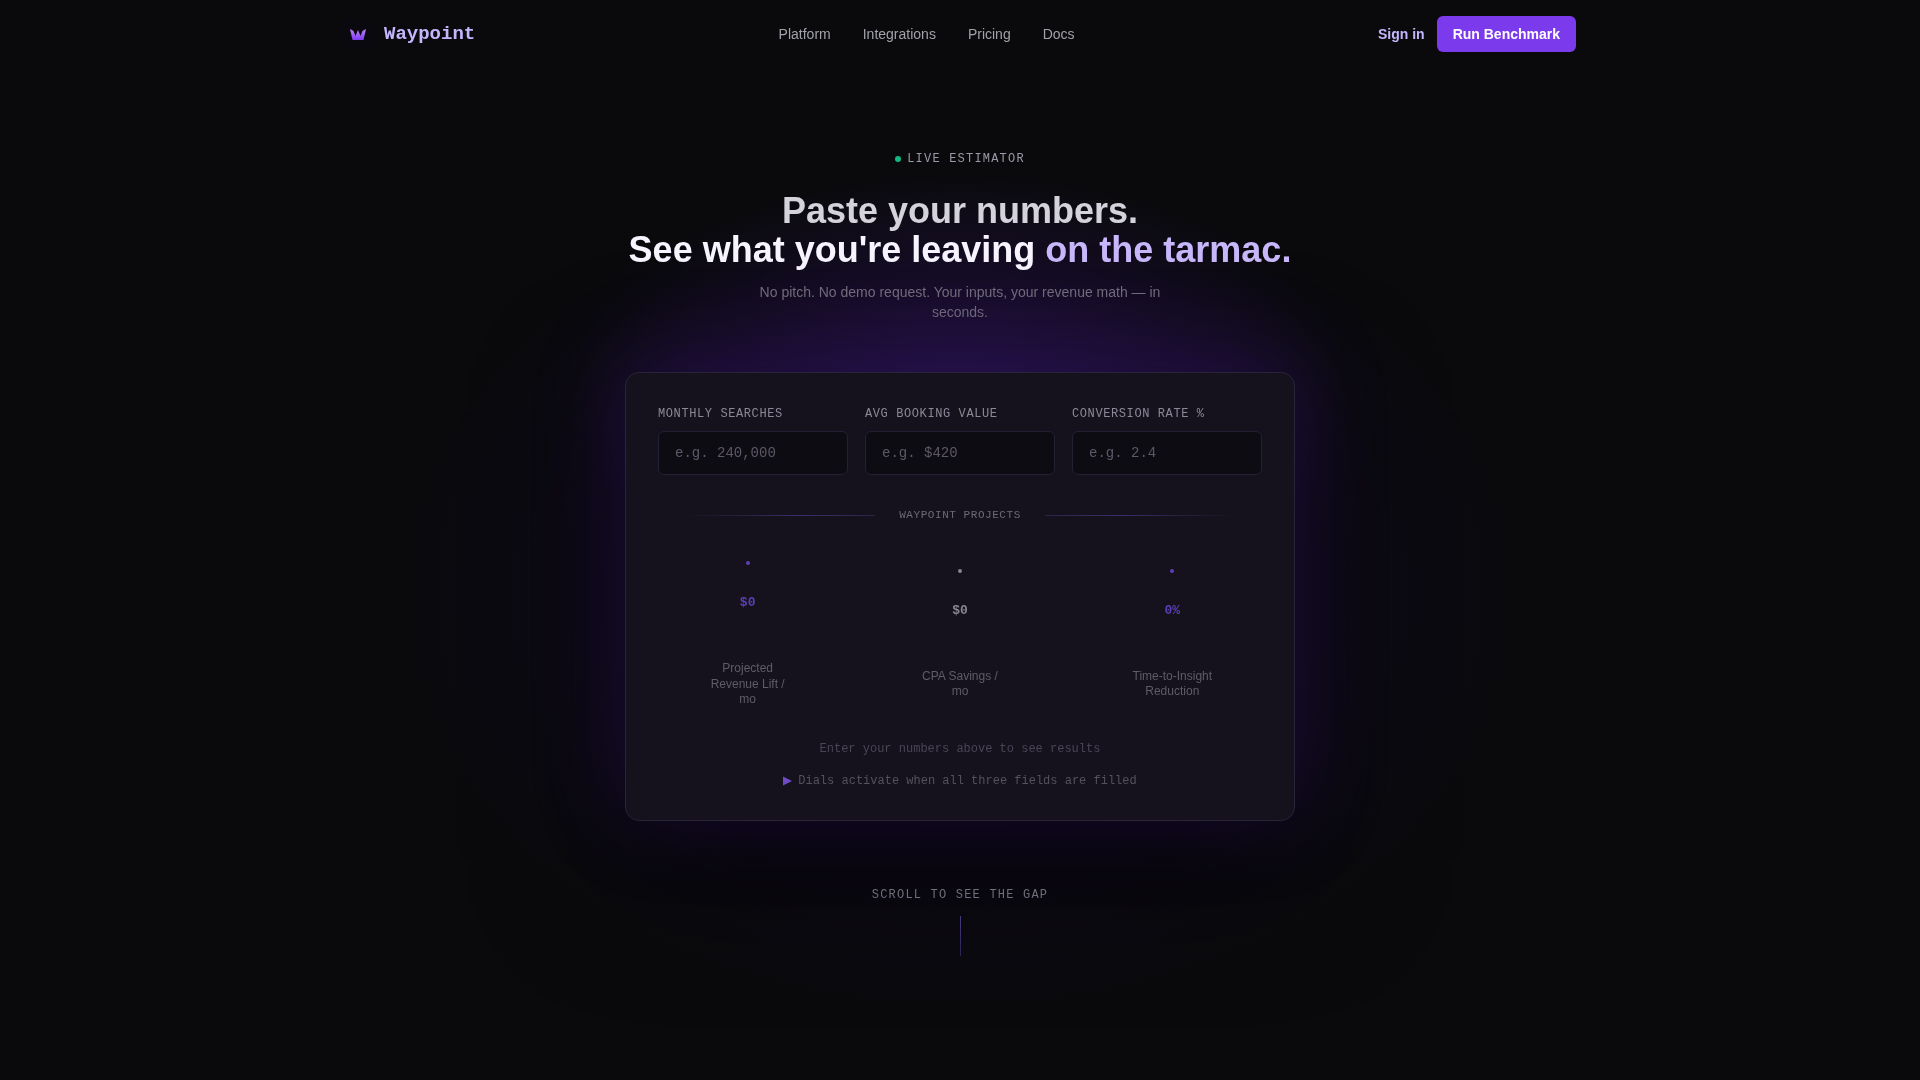  I want to click on run-benchmark-button: Run Benchmark, so click(1506, 34).